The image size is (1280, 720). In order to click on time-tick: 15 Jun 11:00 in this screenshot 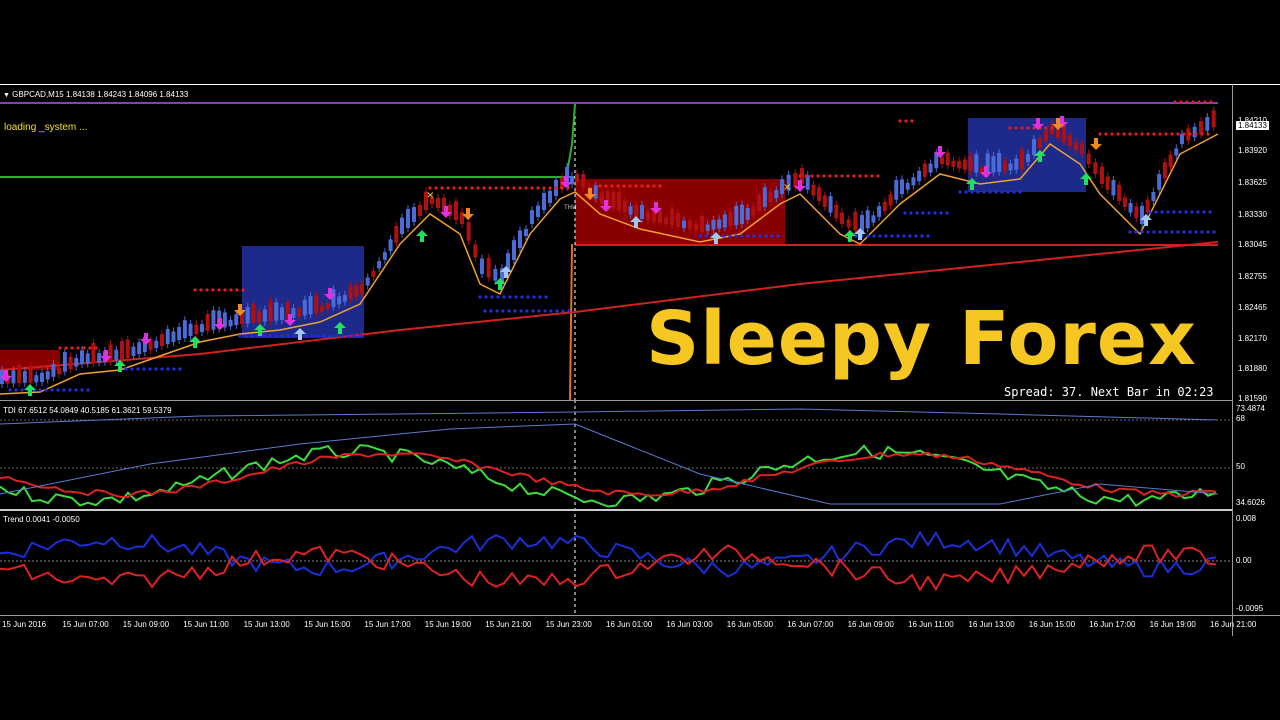, I will do `click(206, 624)`.